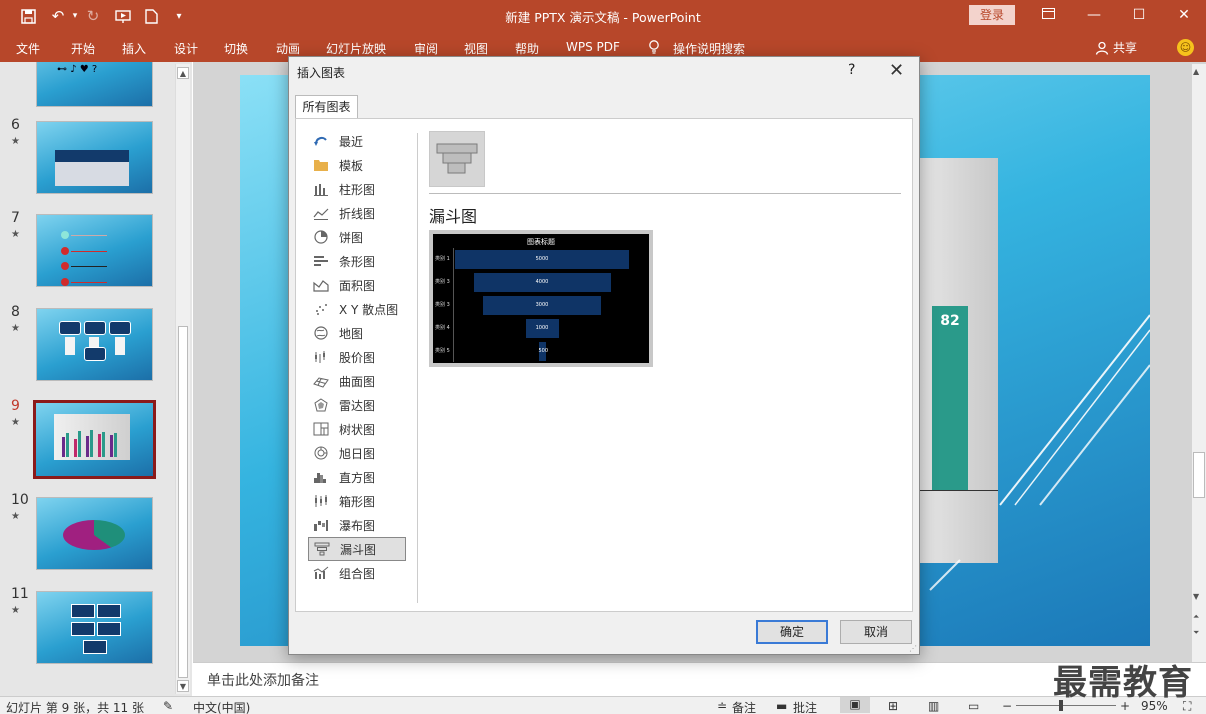  I want to click on category-map: 地图, so click(357, 333).